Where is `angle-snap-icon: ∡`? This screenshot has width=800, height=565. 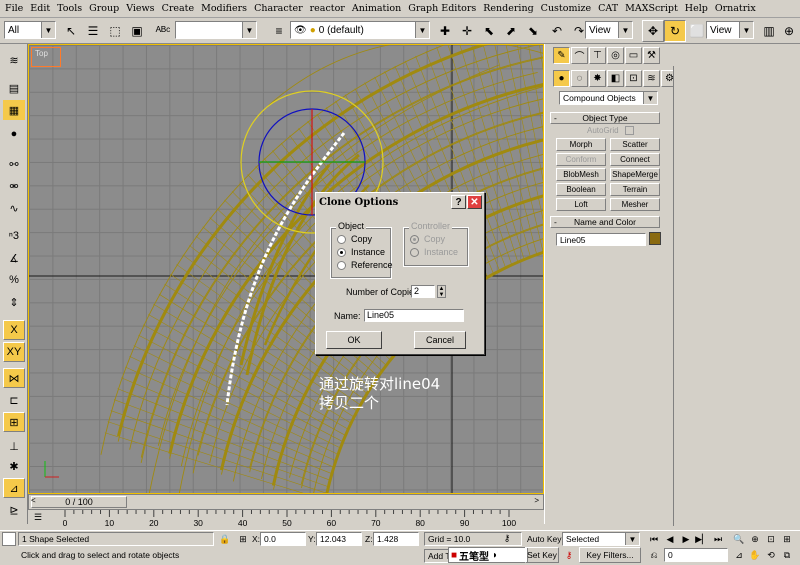
angle-snap-icon: ∡ is located at coordinates (14, 258).